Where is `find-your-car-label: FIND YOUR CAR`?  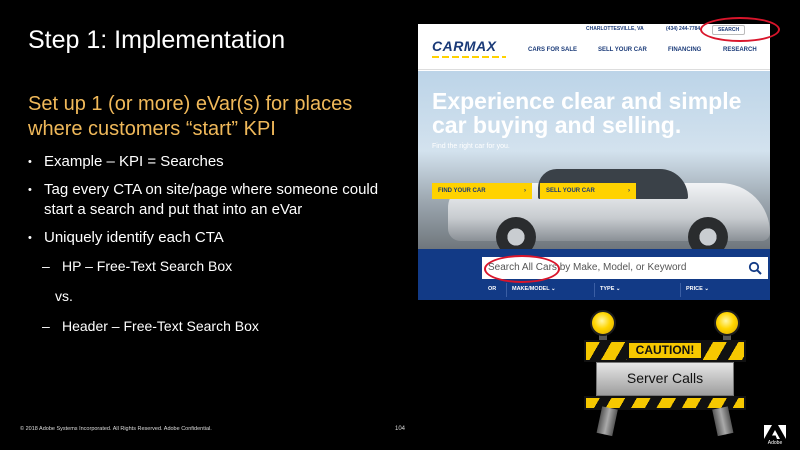 find-your-car-label: FIND YOUR CAR is located at coordinates (462, 191).